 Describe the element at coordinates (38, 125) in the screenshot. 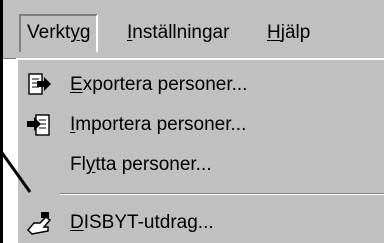

I see `import-icon` at that location.